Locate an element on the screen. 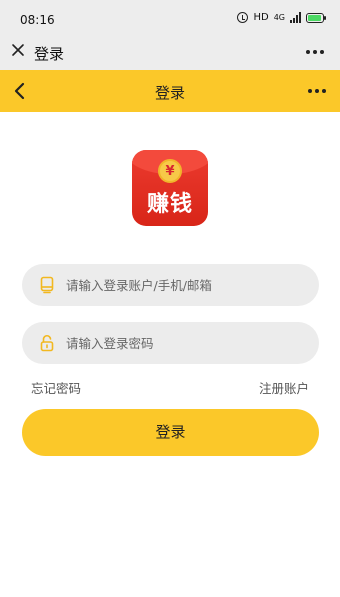  alarm-icon is located at coordinates (243, 17).